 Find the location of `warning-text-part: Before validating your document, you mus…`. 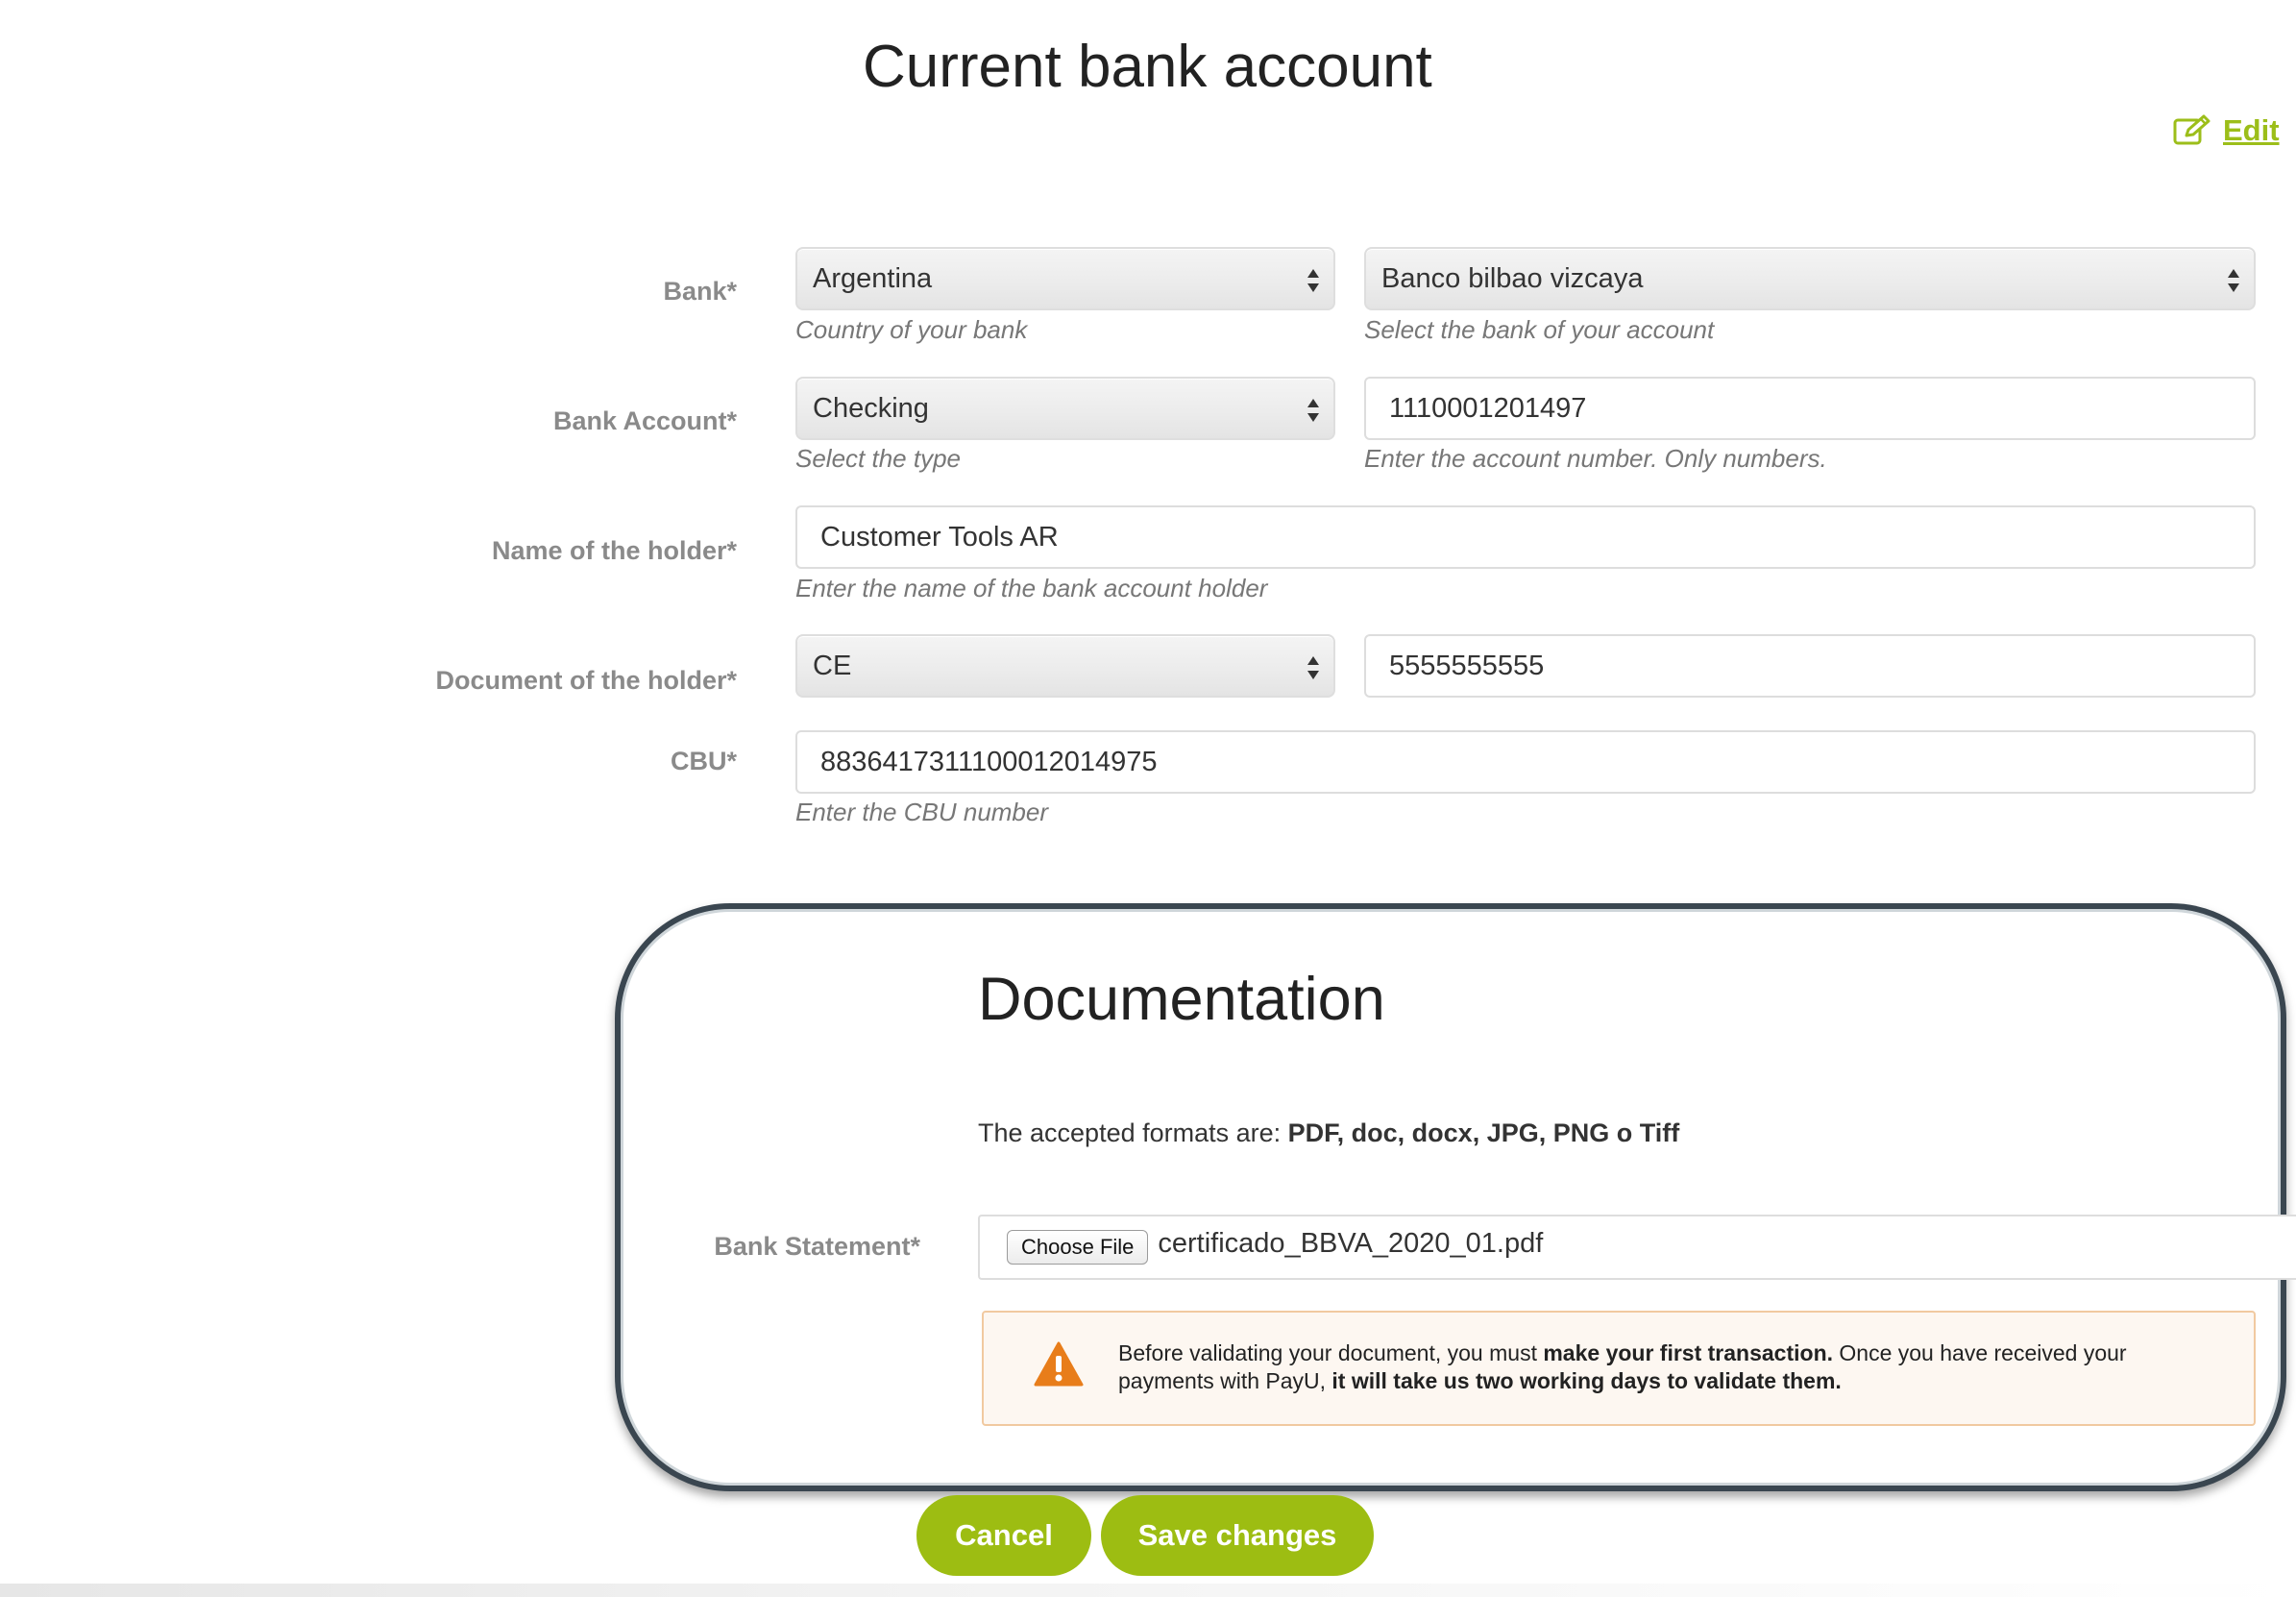

warning-text-part: Before validating your document, you mus… is located at coordinates (1331, 1352).